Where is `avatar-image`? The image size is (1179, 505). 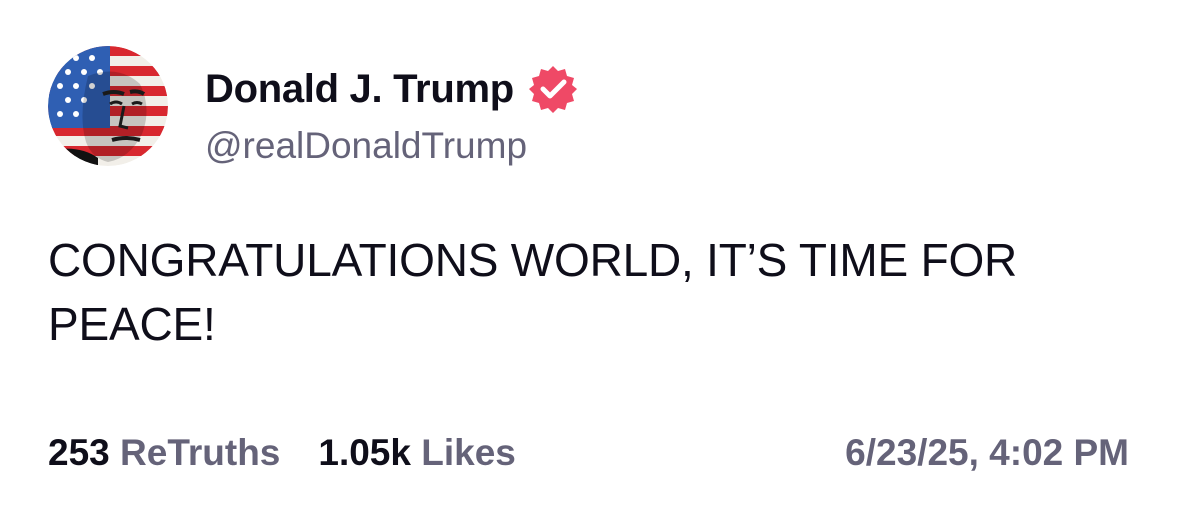
avatar-image is located at coordinates (108, 106).